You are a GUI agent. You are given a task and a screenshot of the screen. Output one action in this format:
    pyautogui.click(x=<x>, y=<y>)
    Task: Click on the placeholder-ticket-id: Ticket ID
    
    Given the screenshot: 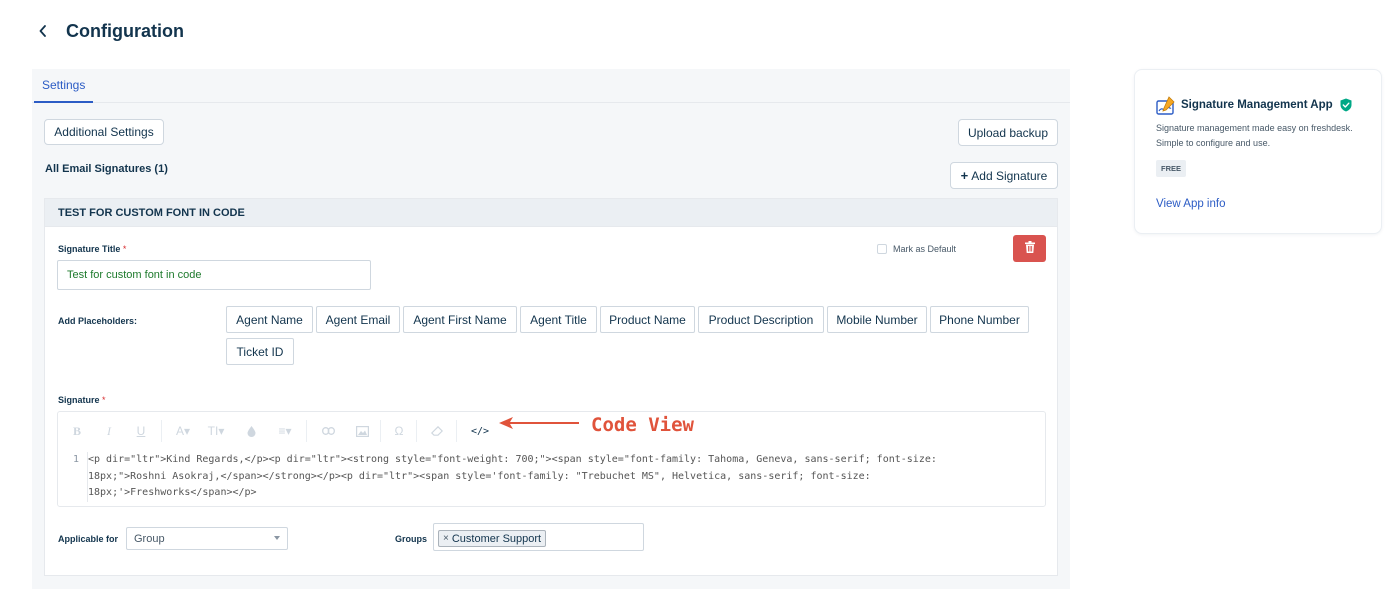 What is the action you would take?
    pyautogui.click(x=260, y=351)
    